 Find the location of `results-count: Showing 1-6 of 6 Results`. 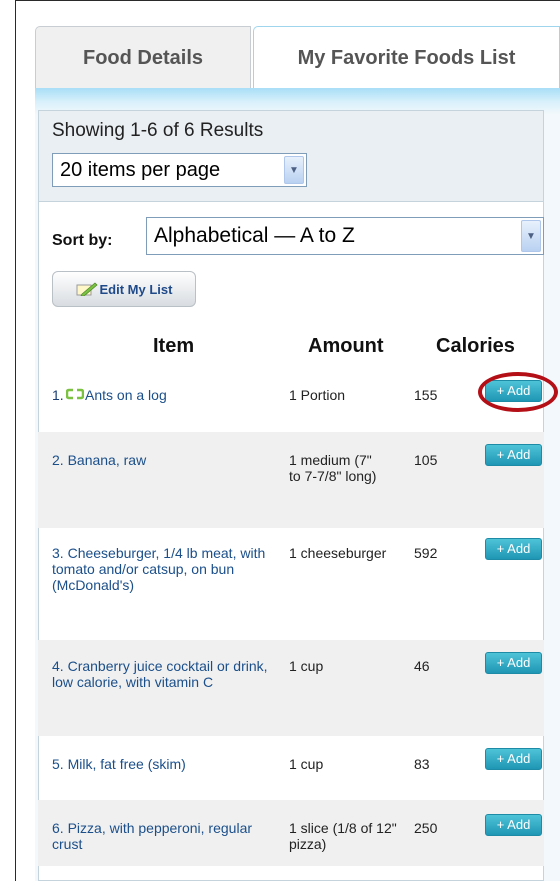

results-count: Showing 1-6 of 6 Results is located at coordinates (158, 130).